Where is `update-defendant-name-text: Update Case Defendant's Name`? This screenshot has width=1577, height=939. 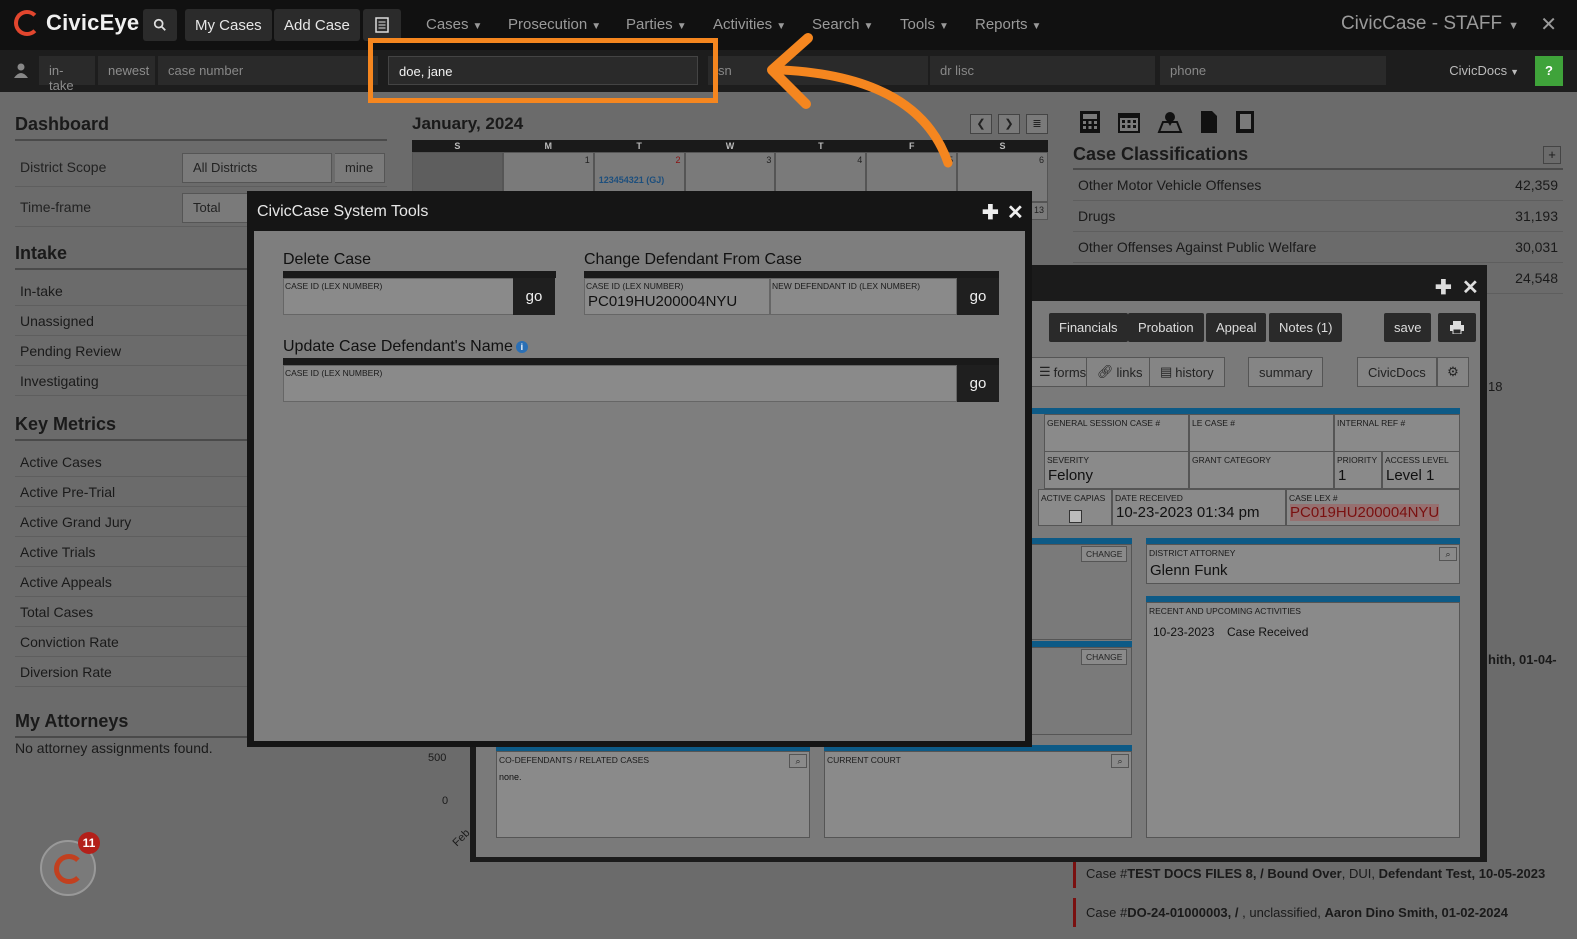 update-defendant-name-text: Update Case Defendant's Name is located at coordinates (398, 346).